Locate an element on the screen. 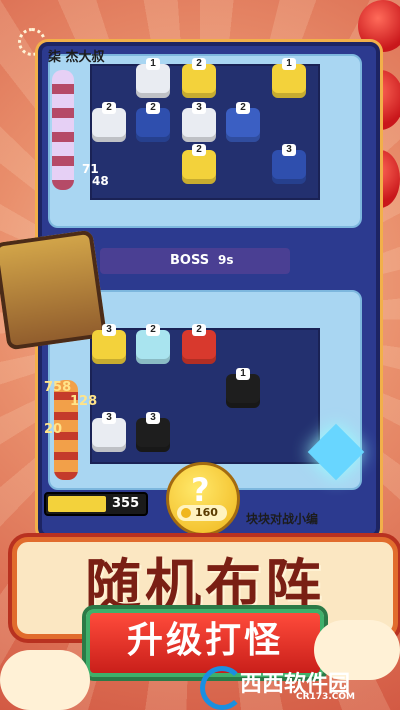 The width and height of the screenshot is (400, 710). banner-subtitle: 升级打怪 is located at coordinates (204, 640).